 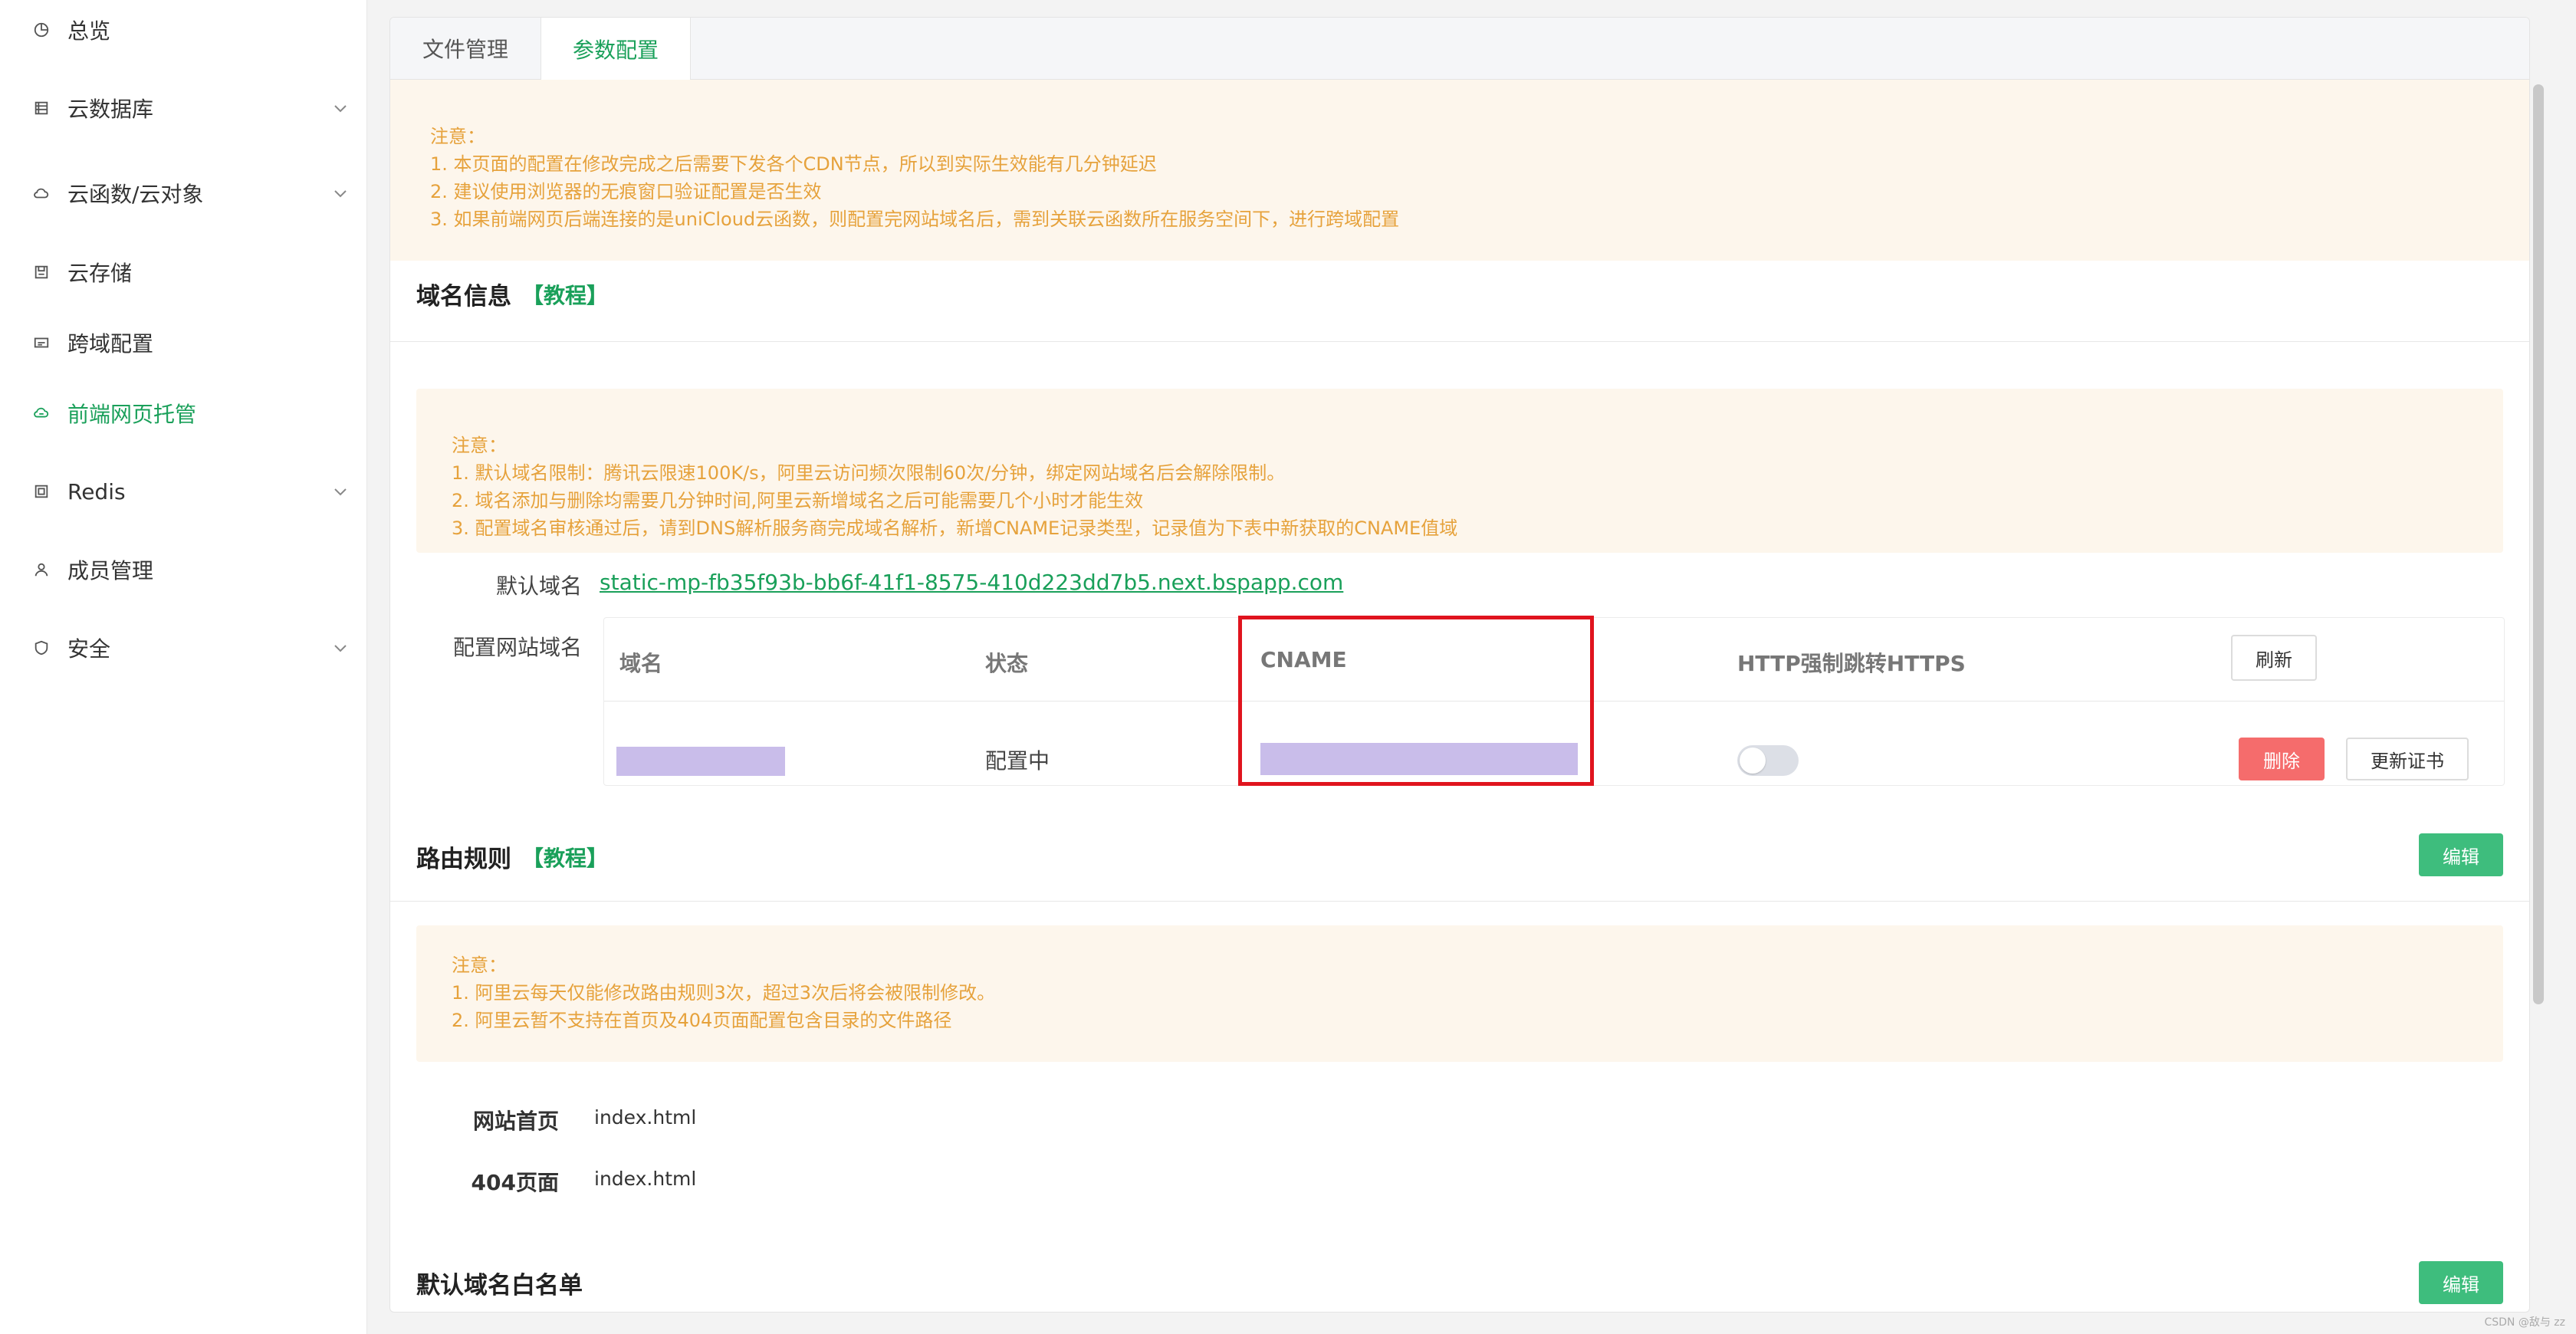 I want to click on section-title-domain: 域名信息 【教程】, so click(x=512, y=294).